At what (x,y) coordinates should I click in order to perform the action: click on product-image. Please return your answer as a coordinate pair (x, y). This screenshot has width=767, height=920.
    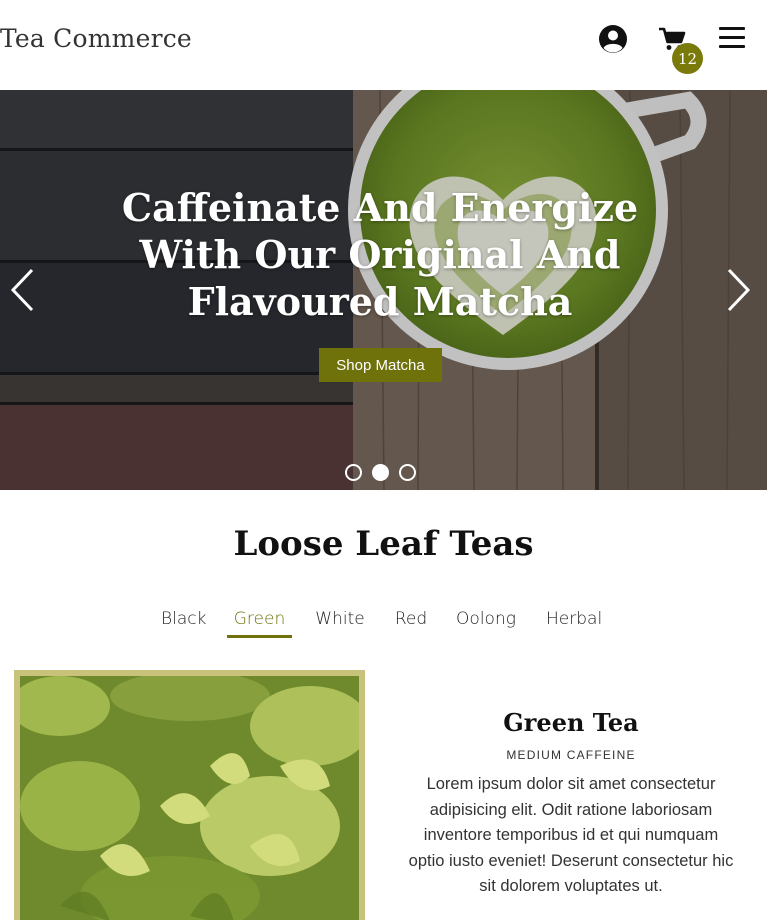
    Looking at the image, I should click on (190, 795).